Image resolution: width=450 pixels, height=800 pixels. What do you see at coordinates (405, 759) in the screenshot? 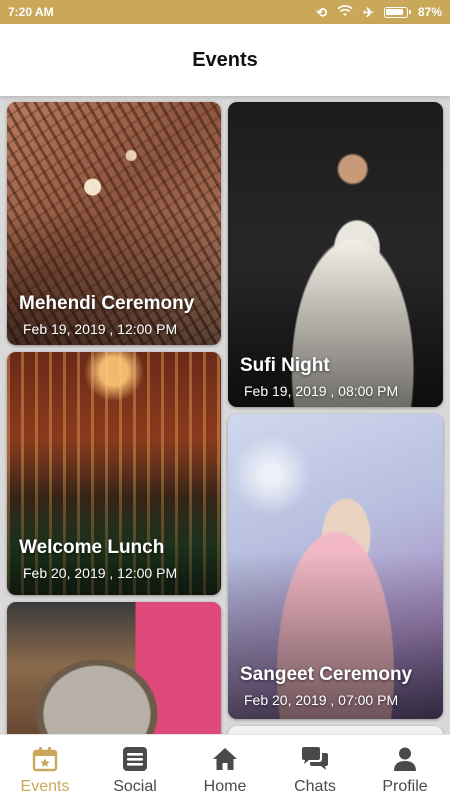
I see `person-icon` at bounding box center [405, 759].